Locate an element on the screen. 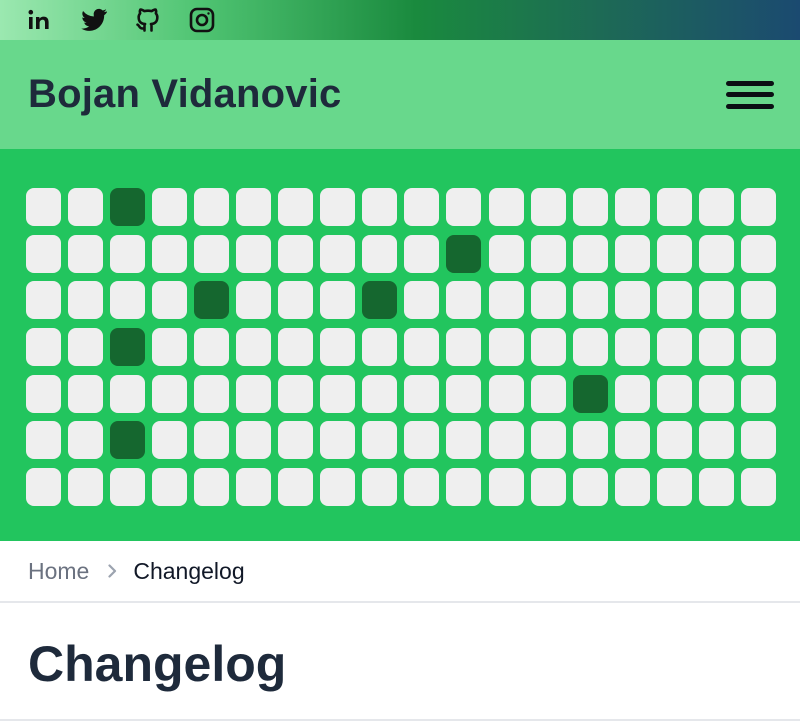 Image resolution: width=800 pixels, height=721 pixels. github-icon is located at coordinates (148, 20).